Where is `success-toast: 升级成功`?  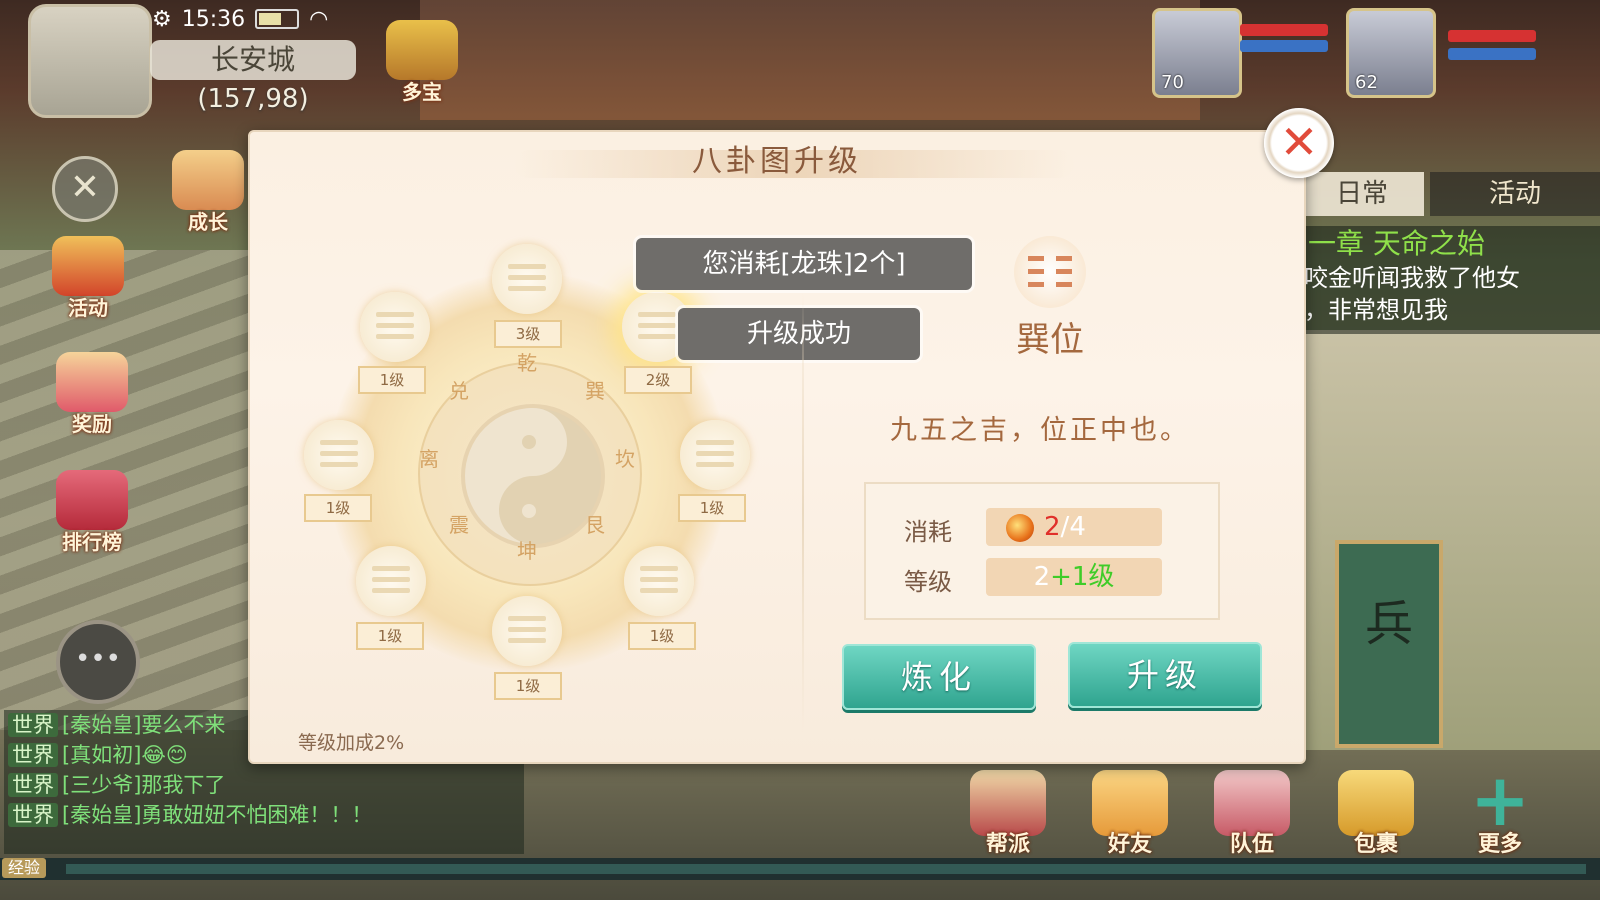
success-toast: 升级成功 is located at coordinates (799, 334).